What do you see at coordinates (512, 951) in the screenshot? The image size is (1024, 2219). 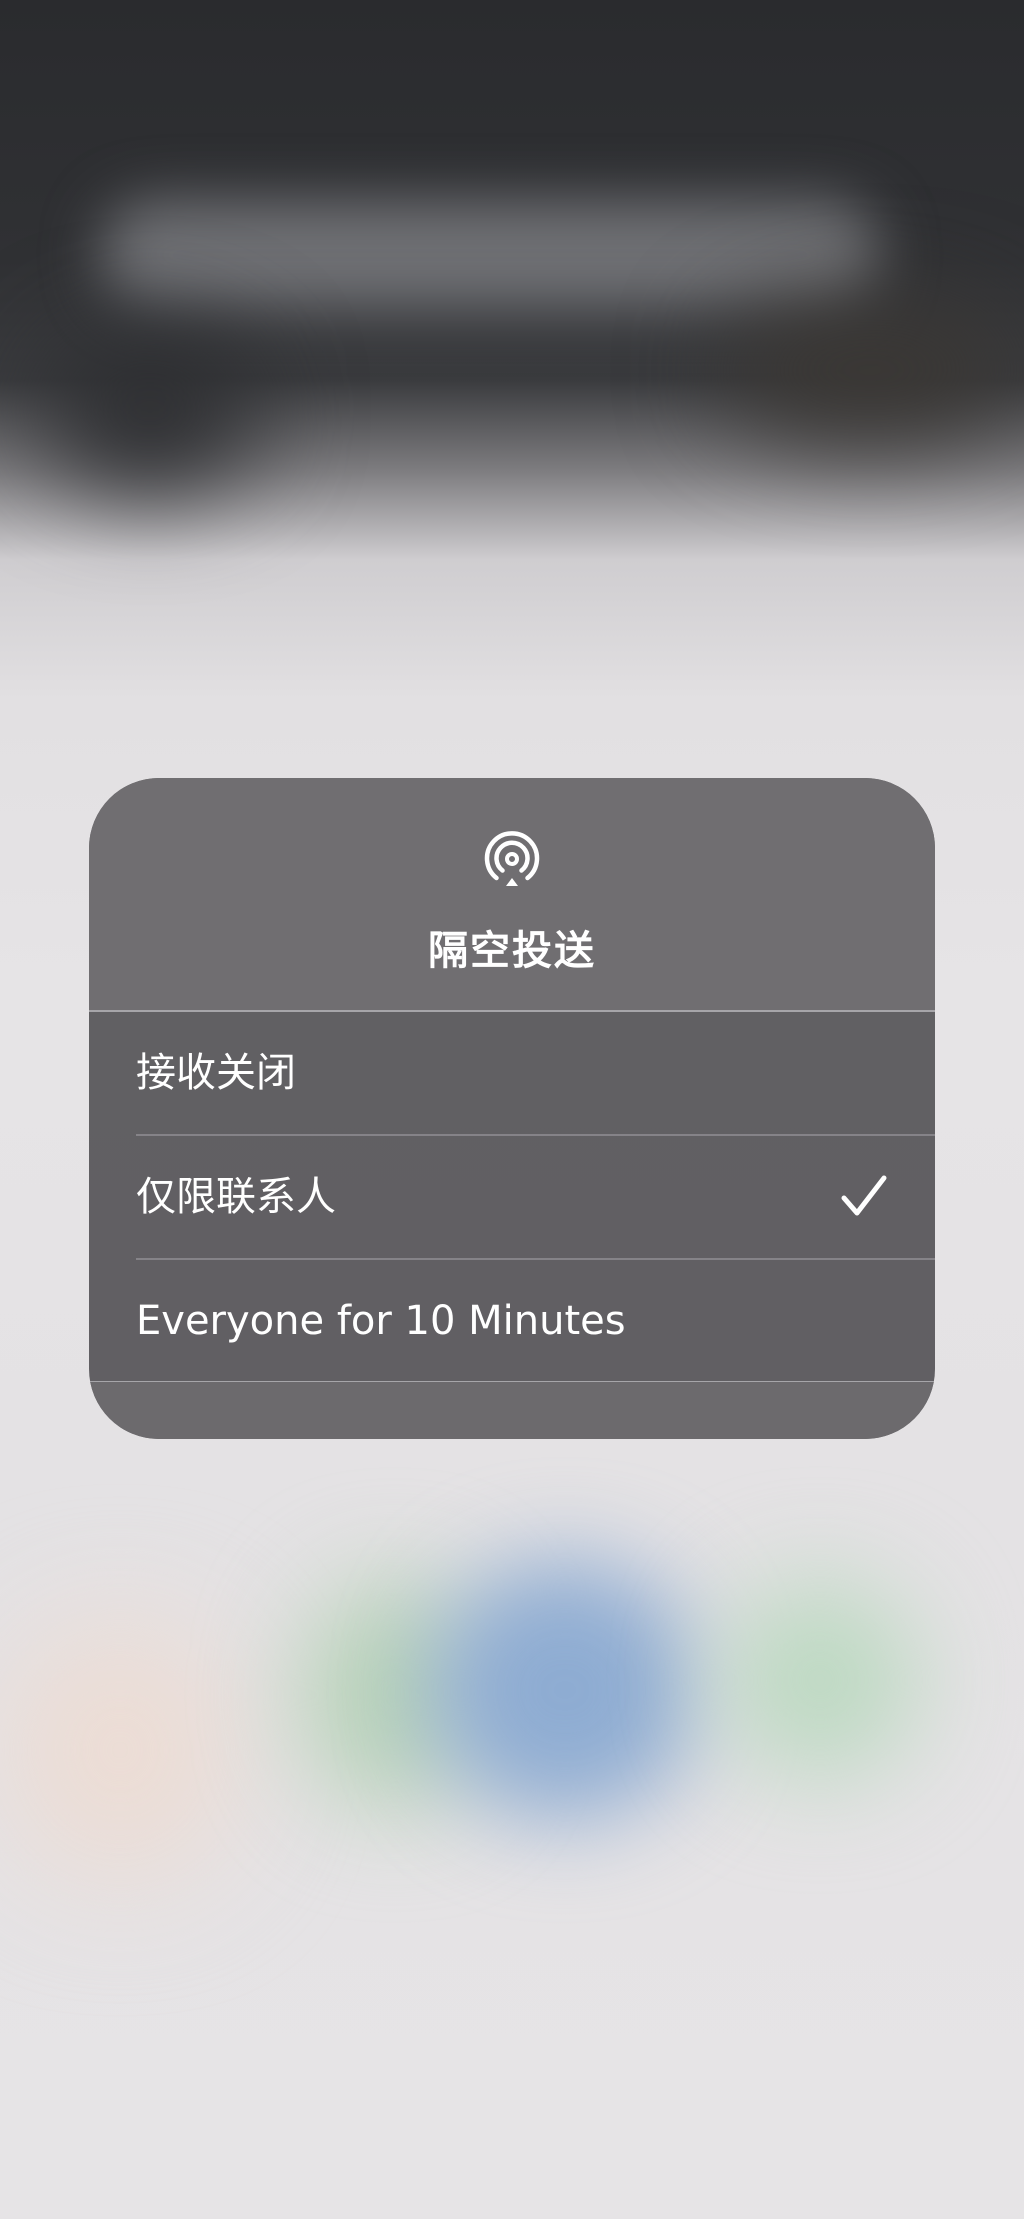 I see `menu-title: 隔空投送` at bounding box center [512, 951].